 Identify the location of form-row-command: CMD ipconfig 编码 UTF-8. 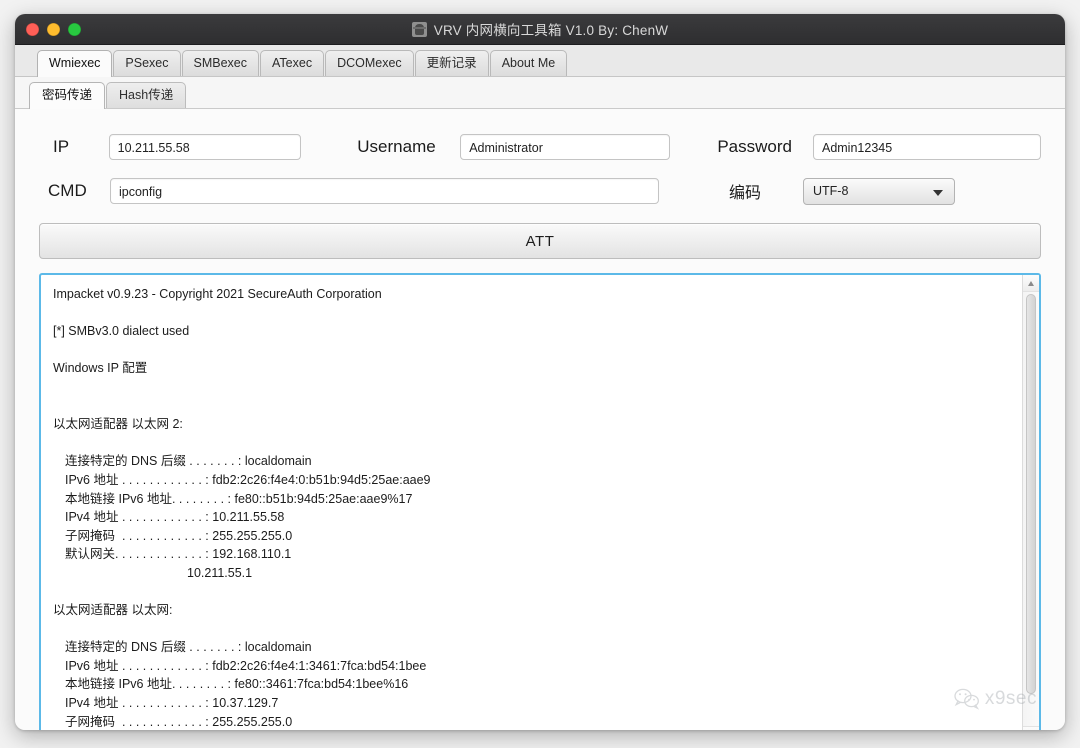
(540, 191).